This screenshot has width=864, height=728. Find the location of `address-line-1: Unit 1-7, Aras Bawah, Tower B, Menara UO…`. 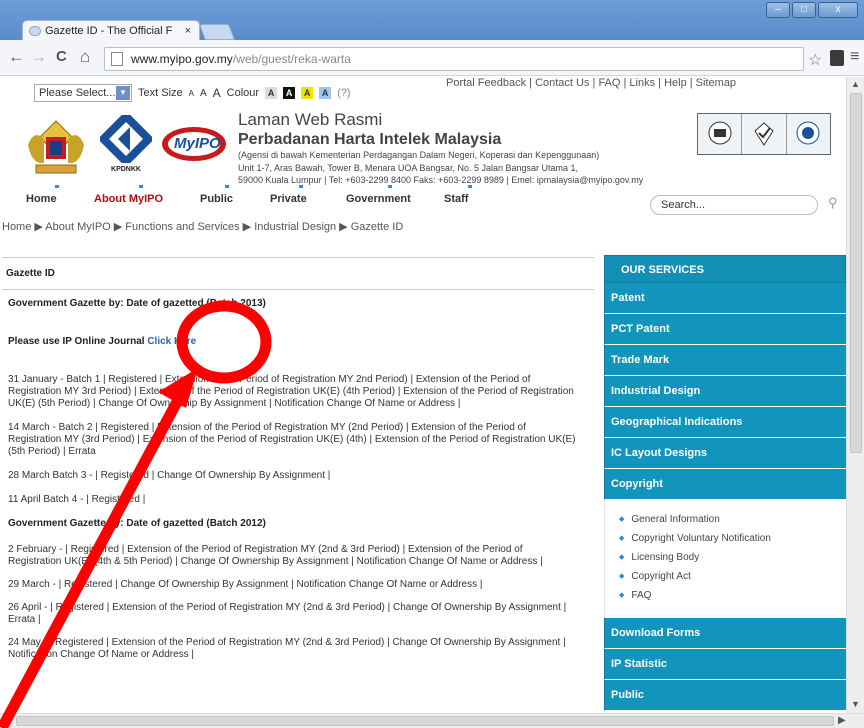

address-line-1: Unit 1-7, Aras Bawah, Tower B, Menara UO… is located at coordinates (408, 168).